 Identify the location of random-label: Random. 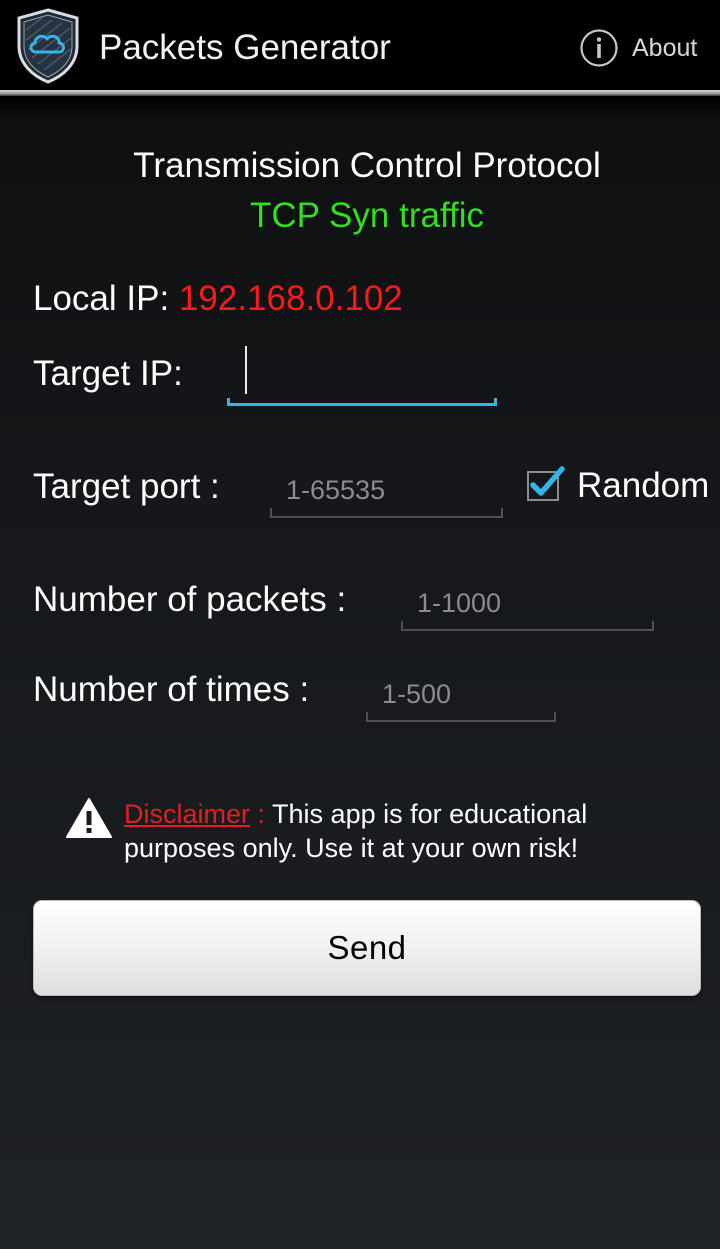
(643, 486).